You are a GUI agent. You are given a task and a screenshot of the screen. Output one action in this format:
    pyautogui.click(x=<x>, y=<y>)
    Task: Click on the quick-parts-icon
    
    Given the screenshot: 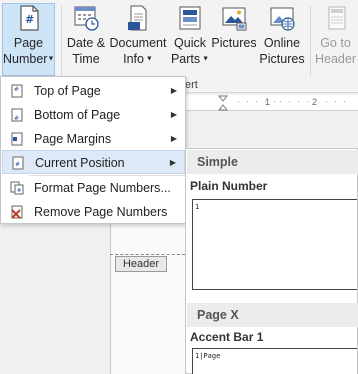 What is the action you would take?
    pyautogui.click(x=190, y=18)
    